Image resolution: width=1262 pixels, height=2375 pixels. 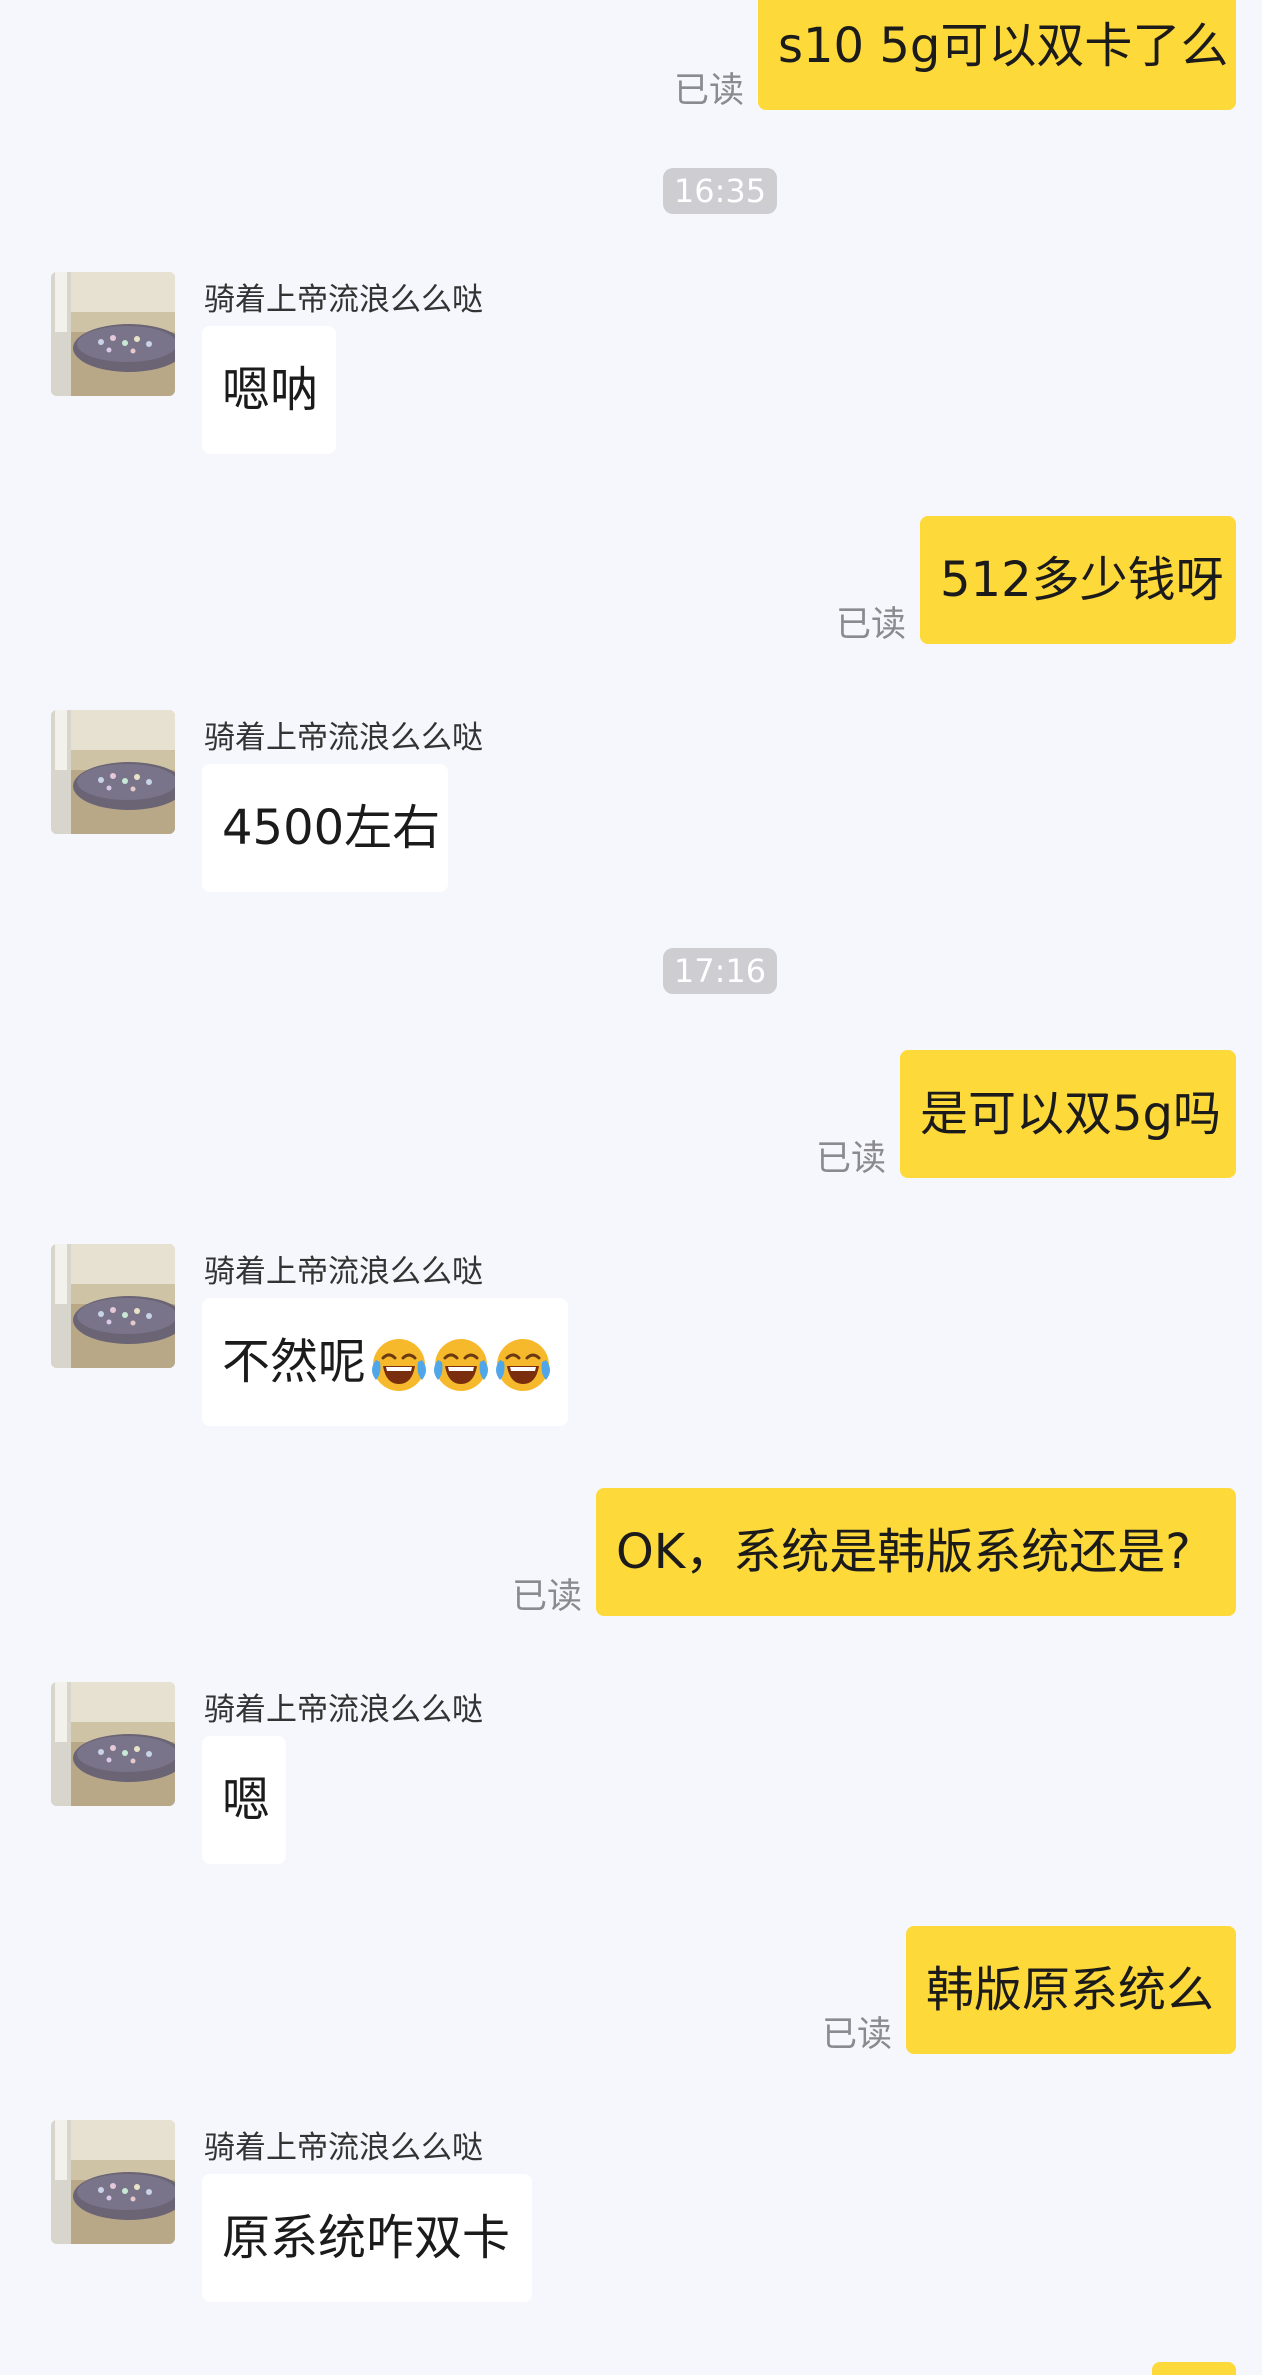 What do you see at coordinates (1068, 1114) in the screenshot?
I see `message-bubble-outgoing: 是可以双5g吗` at bounding box center [1068, 1114].